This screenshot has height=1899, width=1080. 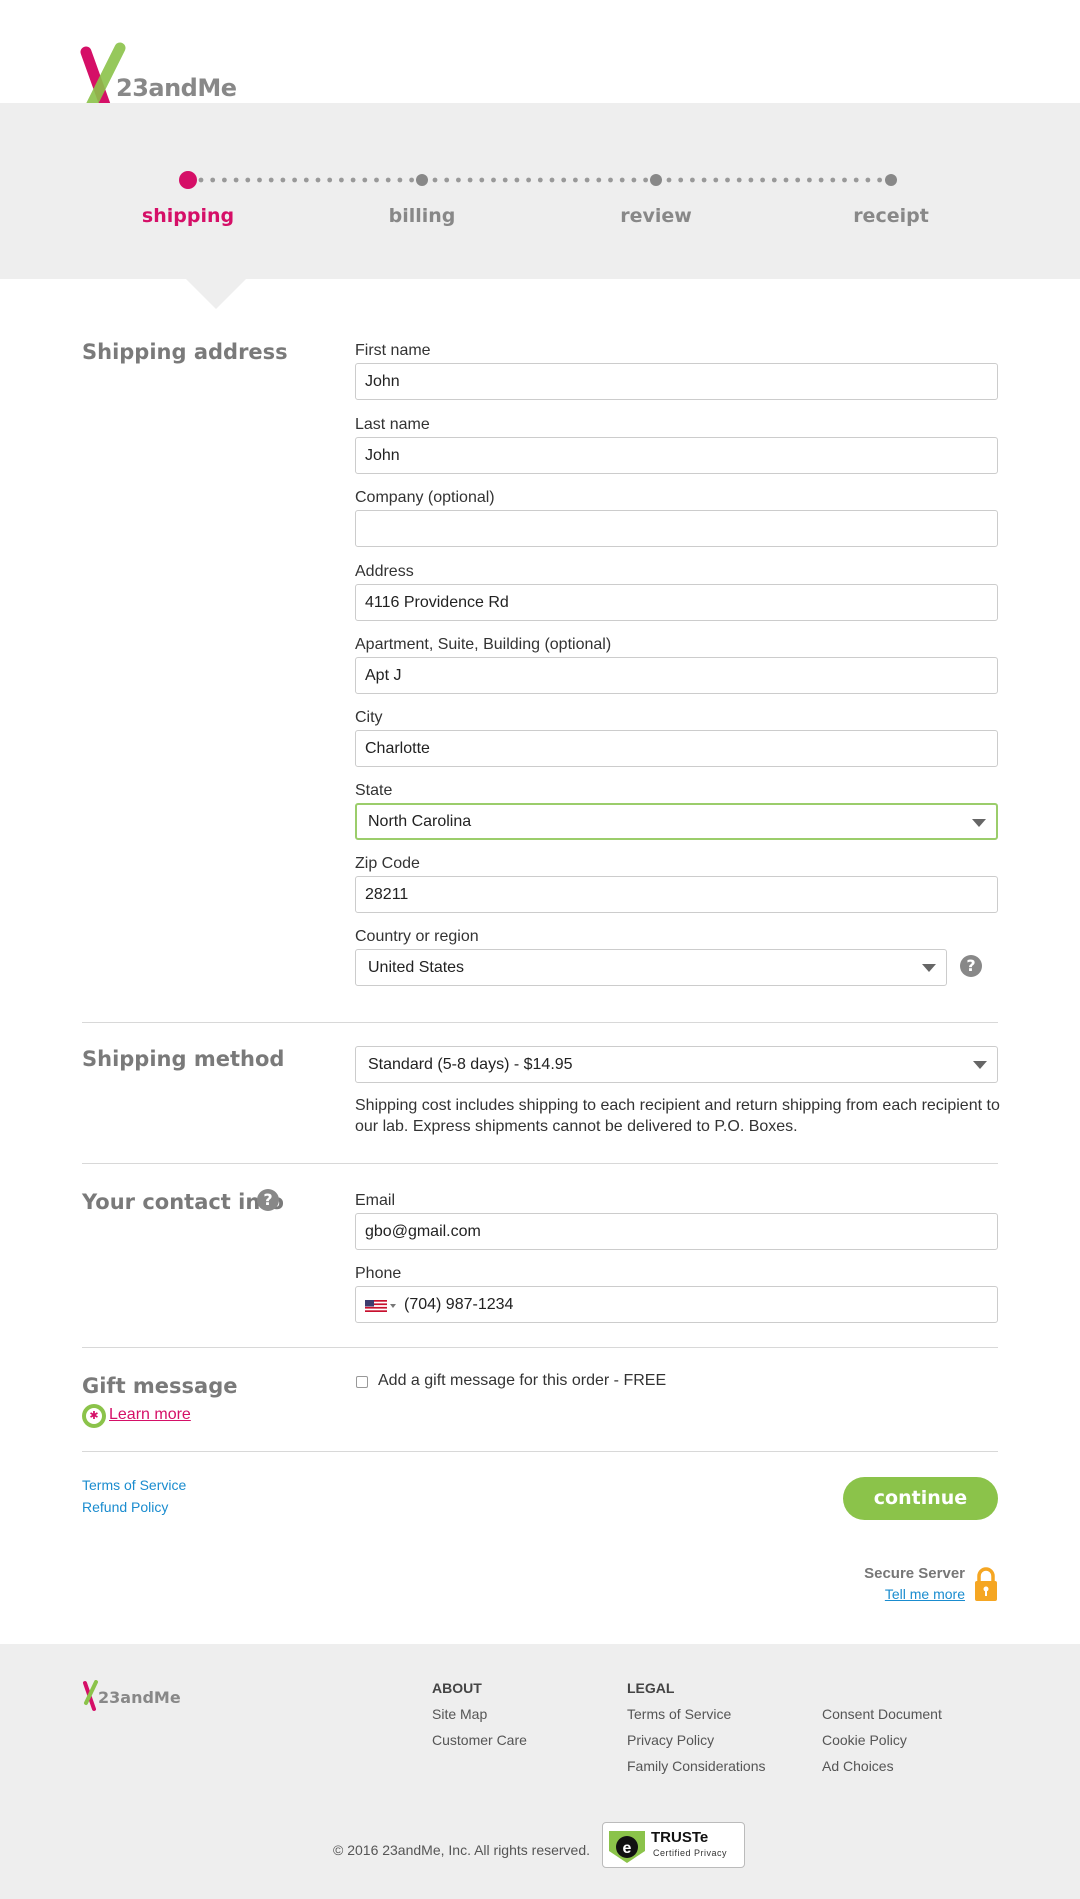 What do you see at coordinates (897, 1594) in the screenshot?
I see `tell-me-more-link: Tell me more` at bounding box center [897, 1594].